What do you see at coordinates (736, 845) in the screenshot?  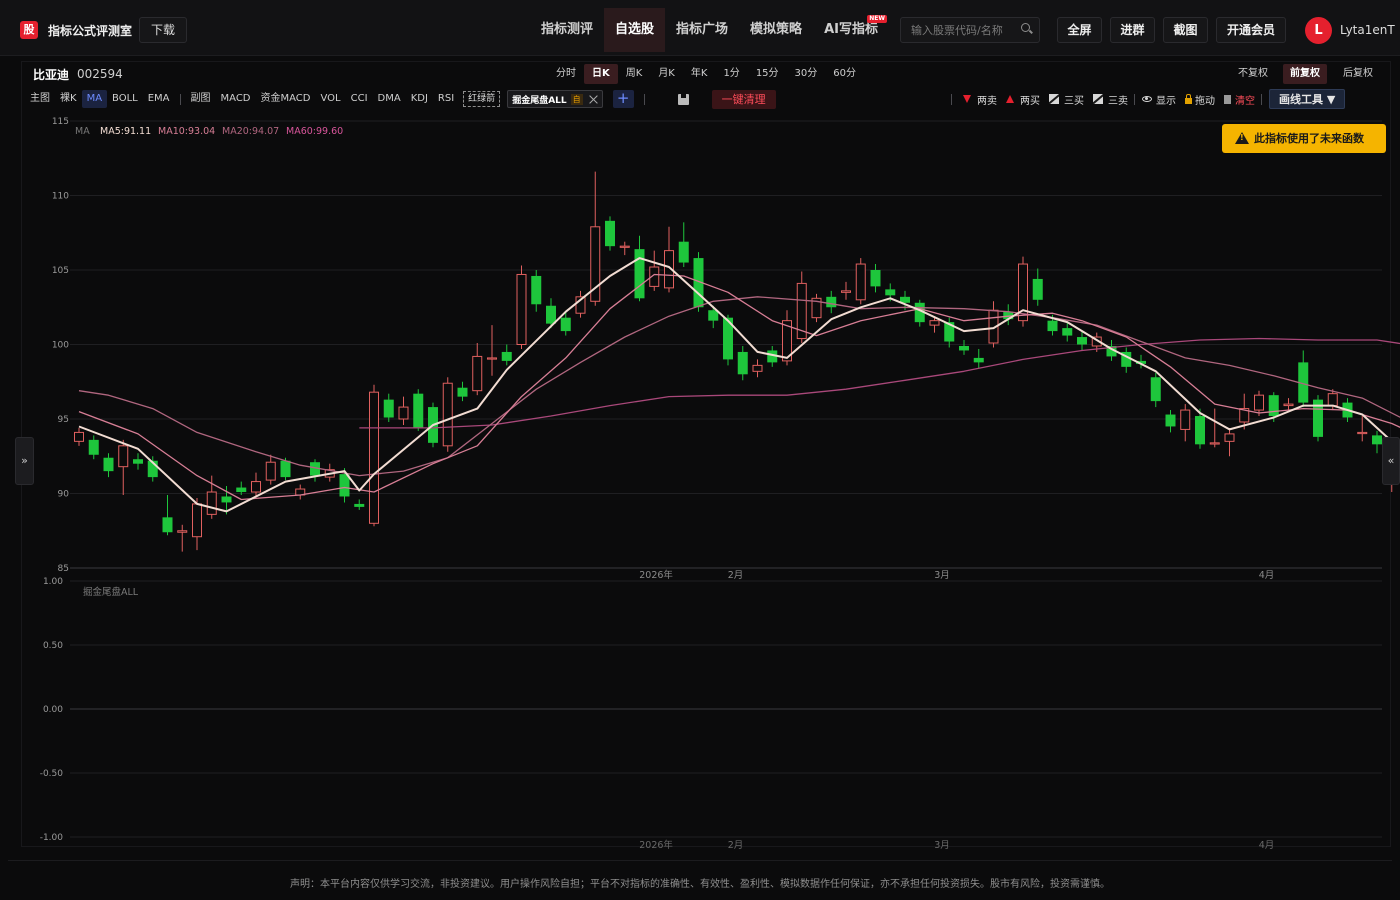 I see `sub-x-tick-label: 2月` at bounding box center [736, 845].